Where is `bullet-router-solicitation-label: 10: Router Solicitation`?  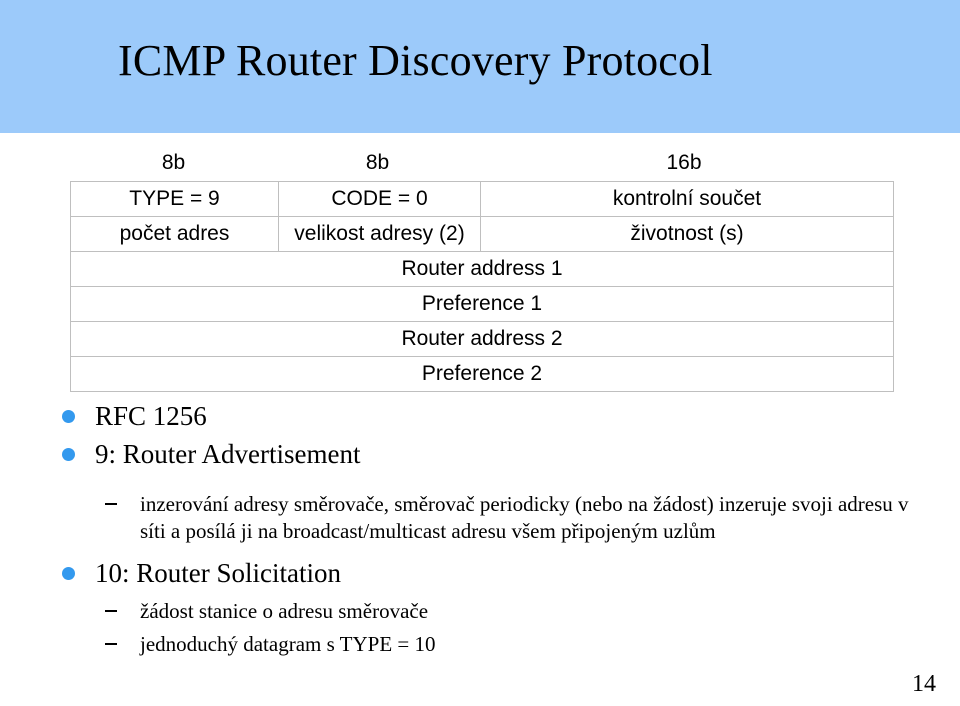 bullet-router-solicitation-label: 10: Router Solicitation is located at coordinates (218, 573).